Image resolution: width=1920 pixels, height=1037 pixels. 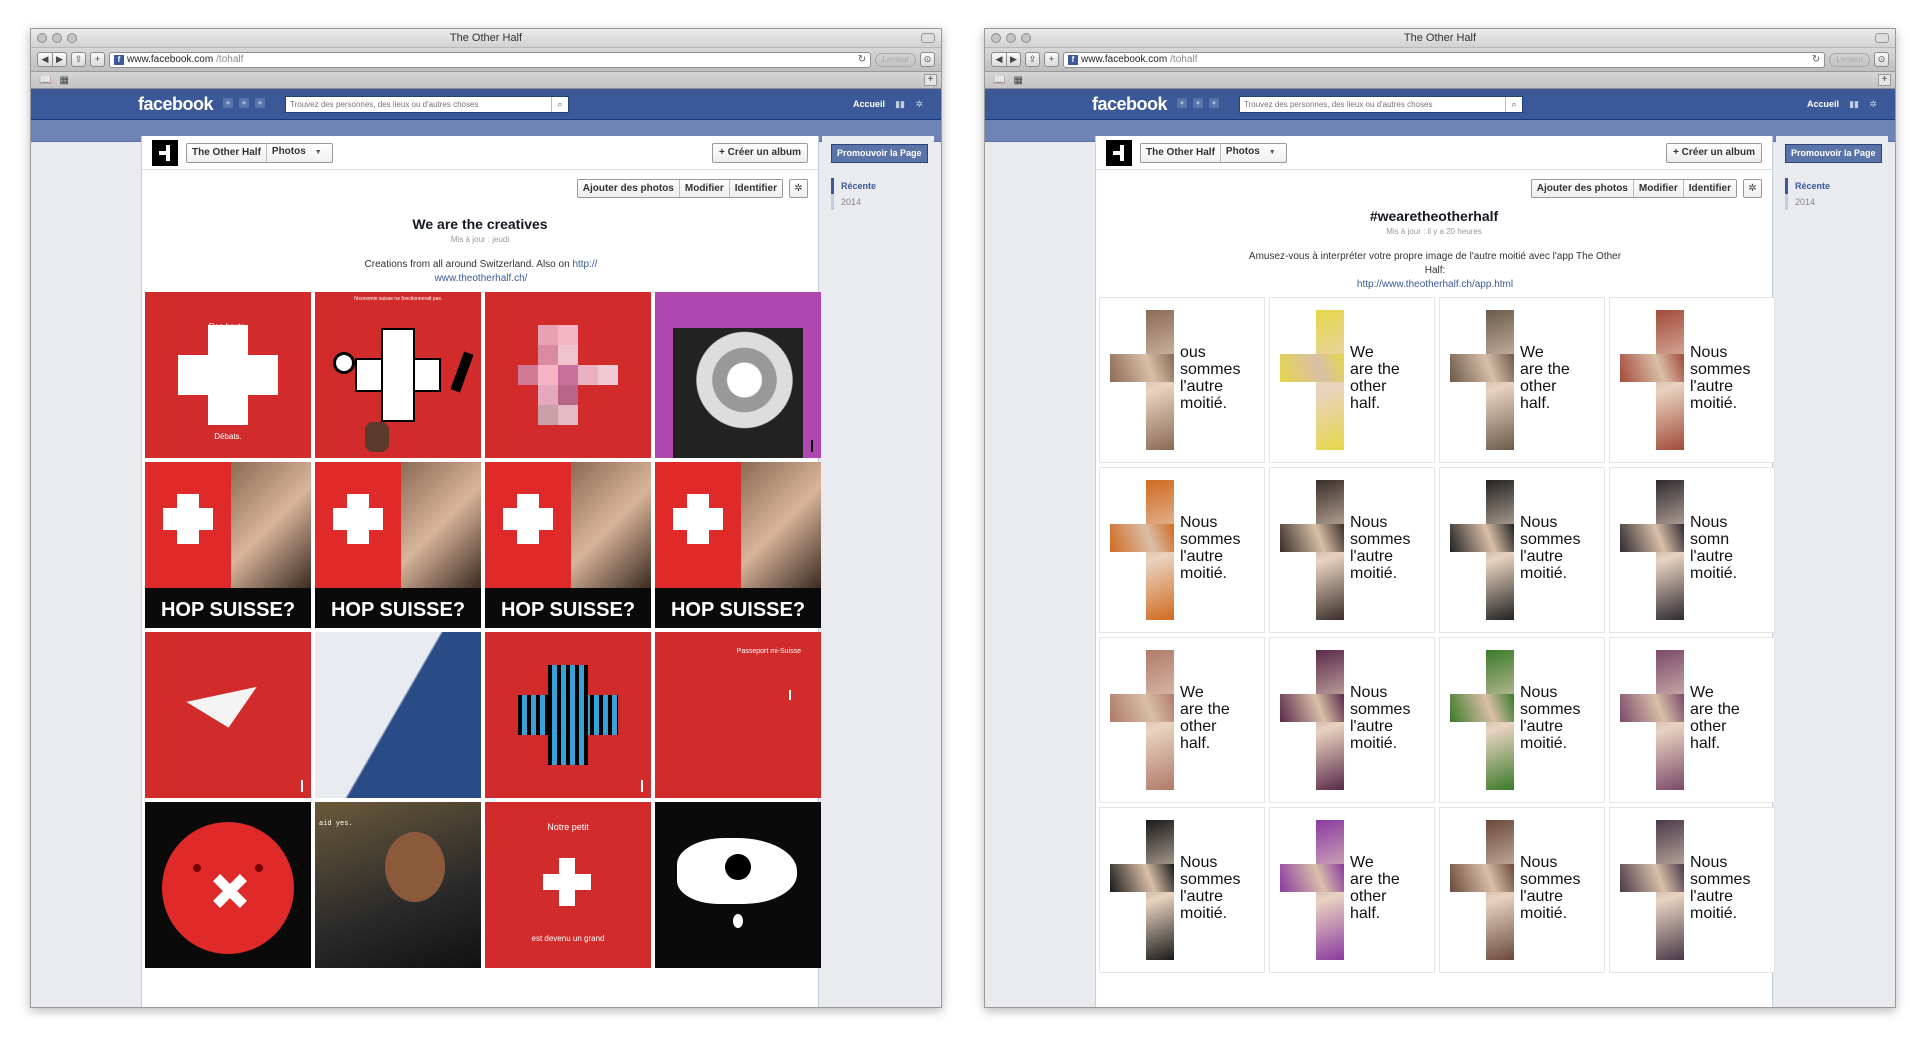 What do you see at coordinates (568, 885) in the screenshot?
I see `photo-tile: Notre petit est devenu un grand` at bounding box center [568, 885].